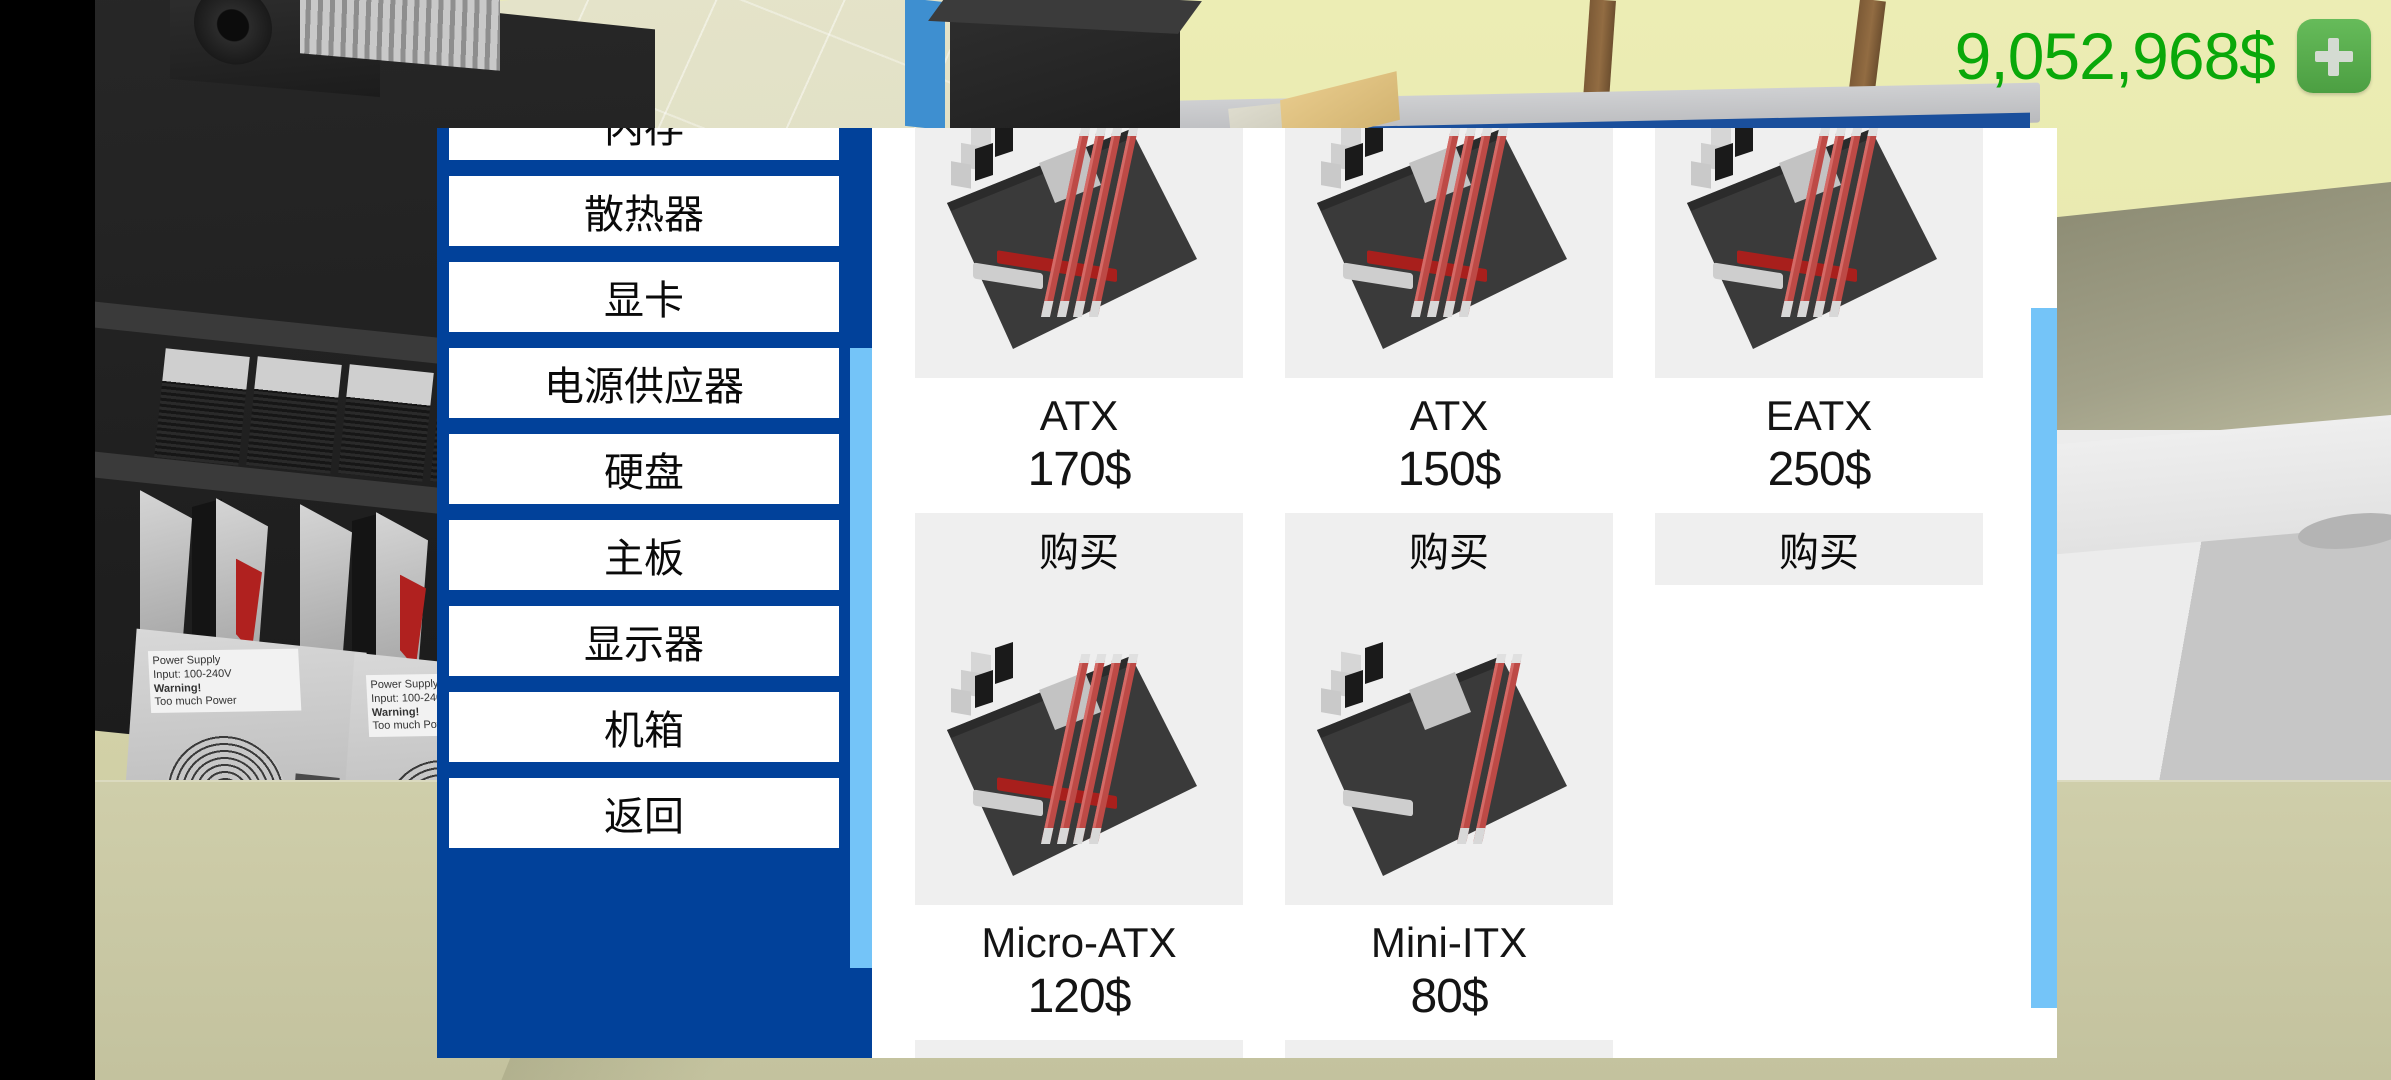 The width and height of the screenshot is (2391, 1080). I want to click on add-money-button, so click(2334, 56).